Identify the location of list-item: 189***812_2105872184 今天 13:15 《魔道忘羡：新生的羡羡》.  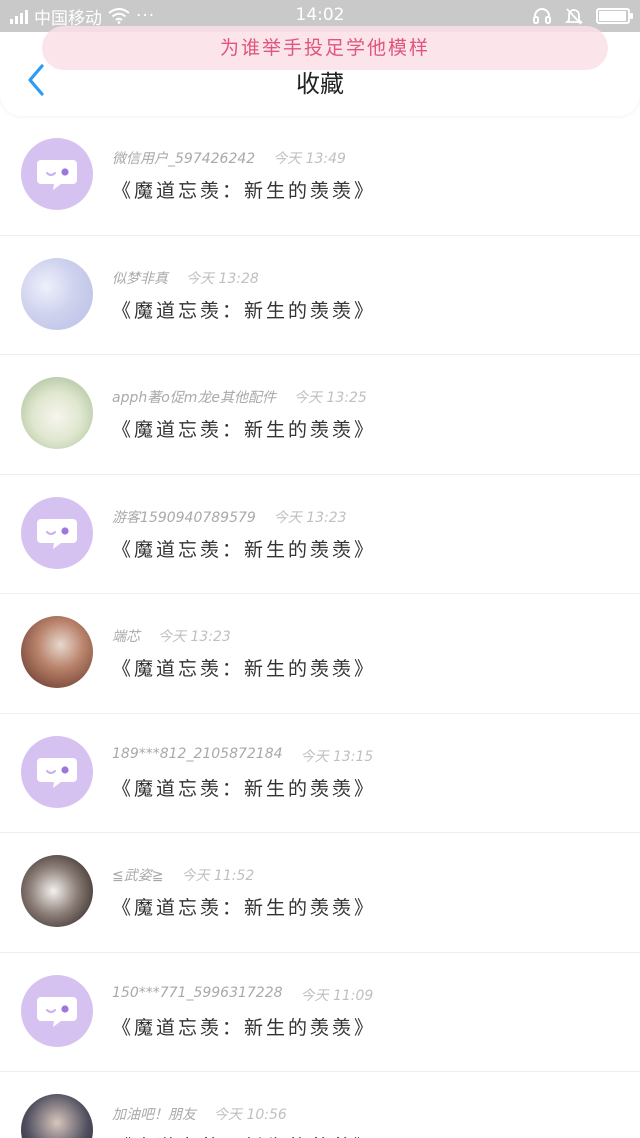
(320, 773).